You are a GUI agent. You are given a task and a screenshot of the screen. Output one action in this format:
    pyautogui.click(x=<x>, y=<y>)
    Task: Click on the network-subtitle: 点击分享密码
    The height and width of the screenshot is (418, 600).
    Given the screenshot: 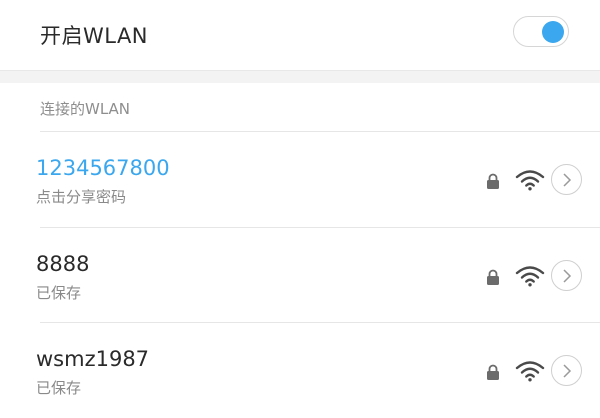 What is the action you would take?
    pyautogui.click(x=81, y=197)
    